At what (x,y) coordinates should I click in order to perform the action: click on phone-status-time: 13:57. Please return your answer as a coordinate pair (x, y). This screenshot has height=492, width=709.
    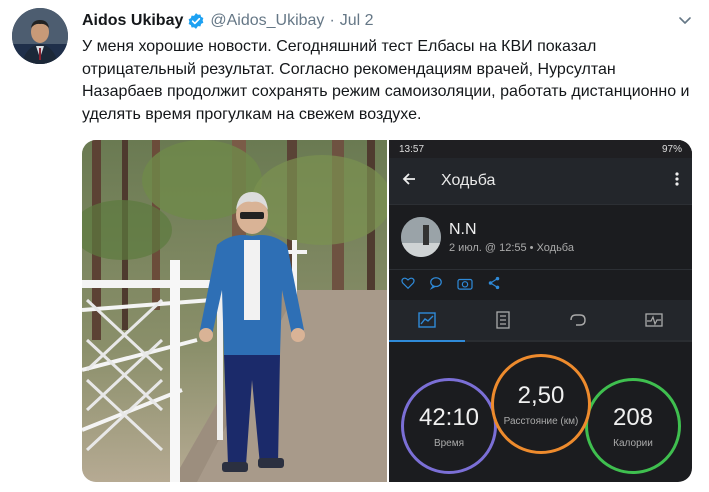
    Looking at the image, I should click on (412, 149).